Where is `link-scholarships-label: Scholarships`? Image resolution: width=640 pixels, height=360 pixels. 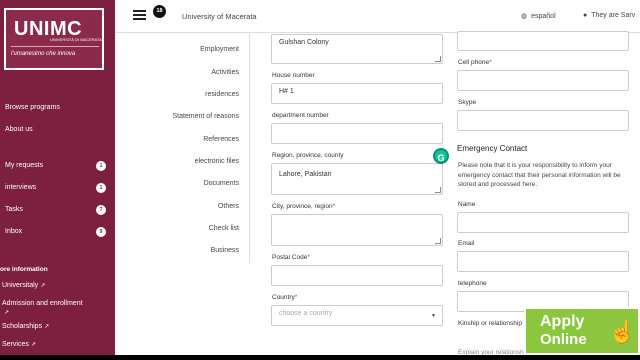 link-scholarships-label: Scholarships is located at coordinates (22, 326).